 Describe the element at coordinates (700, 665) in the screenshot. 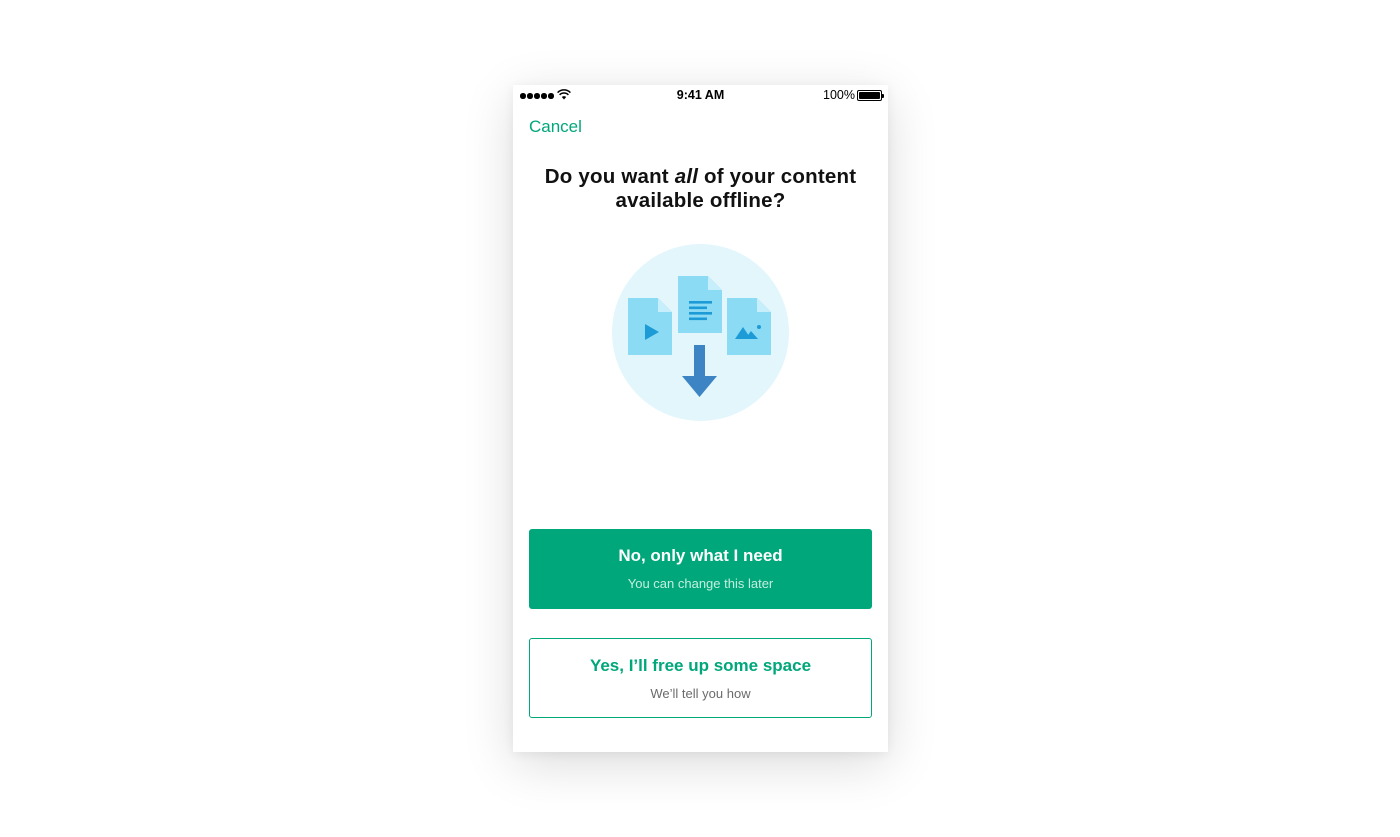

I see `option-title: Yes, I’ll free up some space` at that location.